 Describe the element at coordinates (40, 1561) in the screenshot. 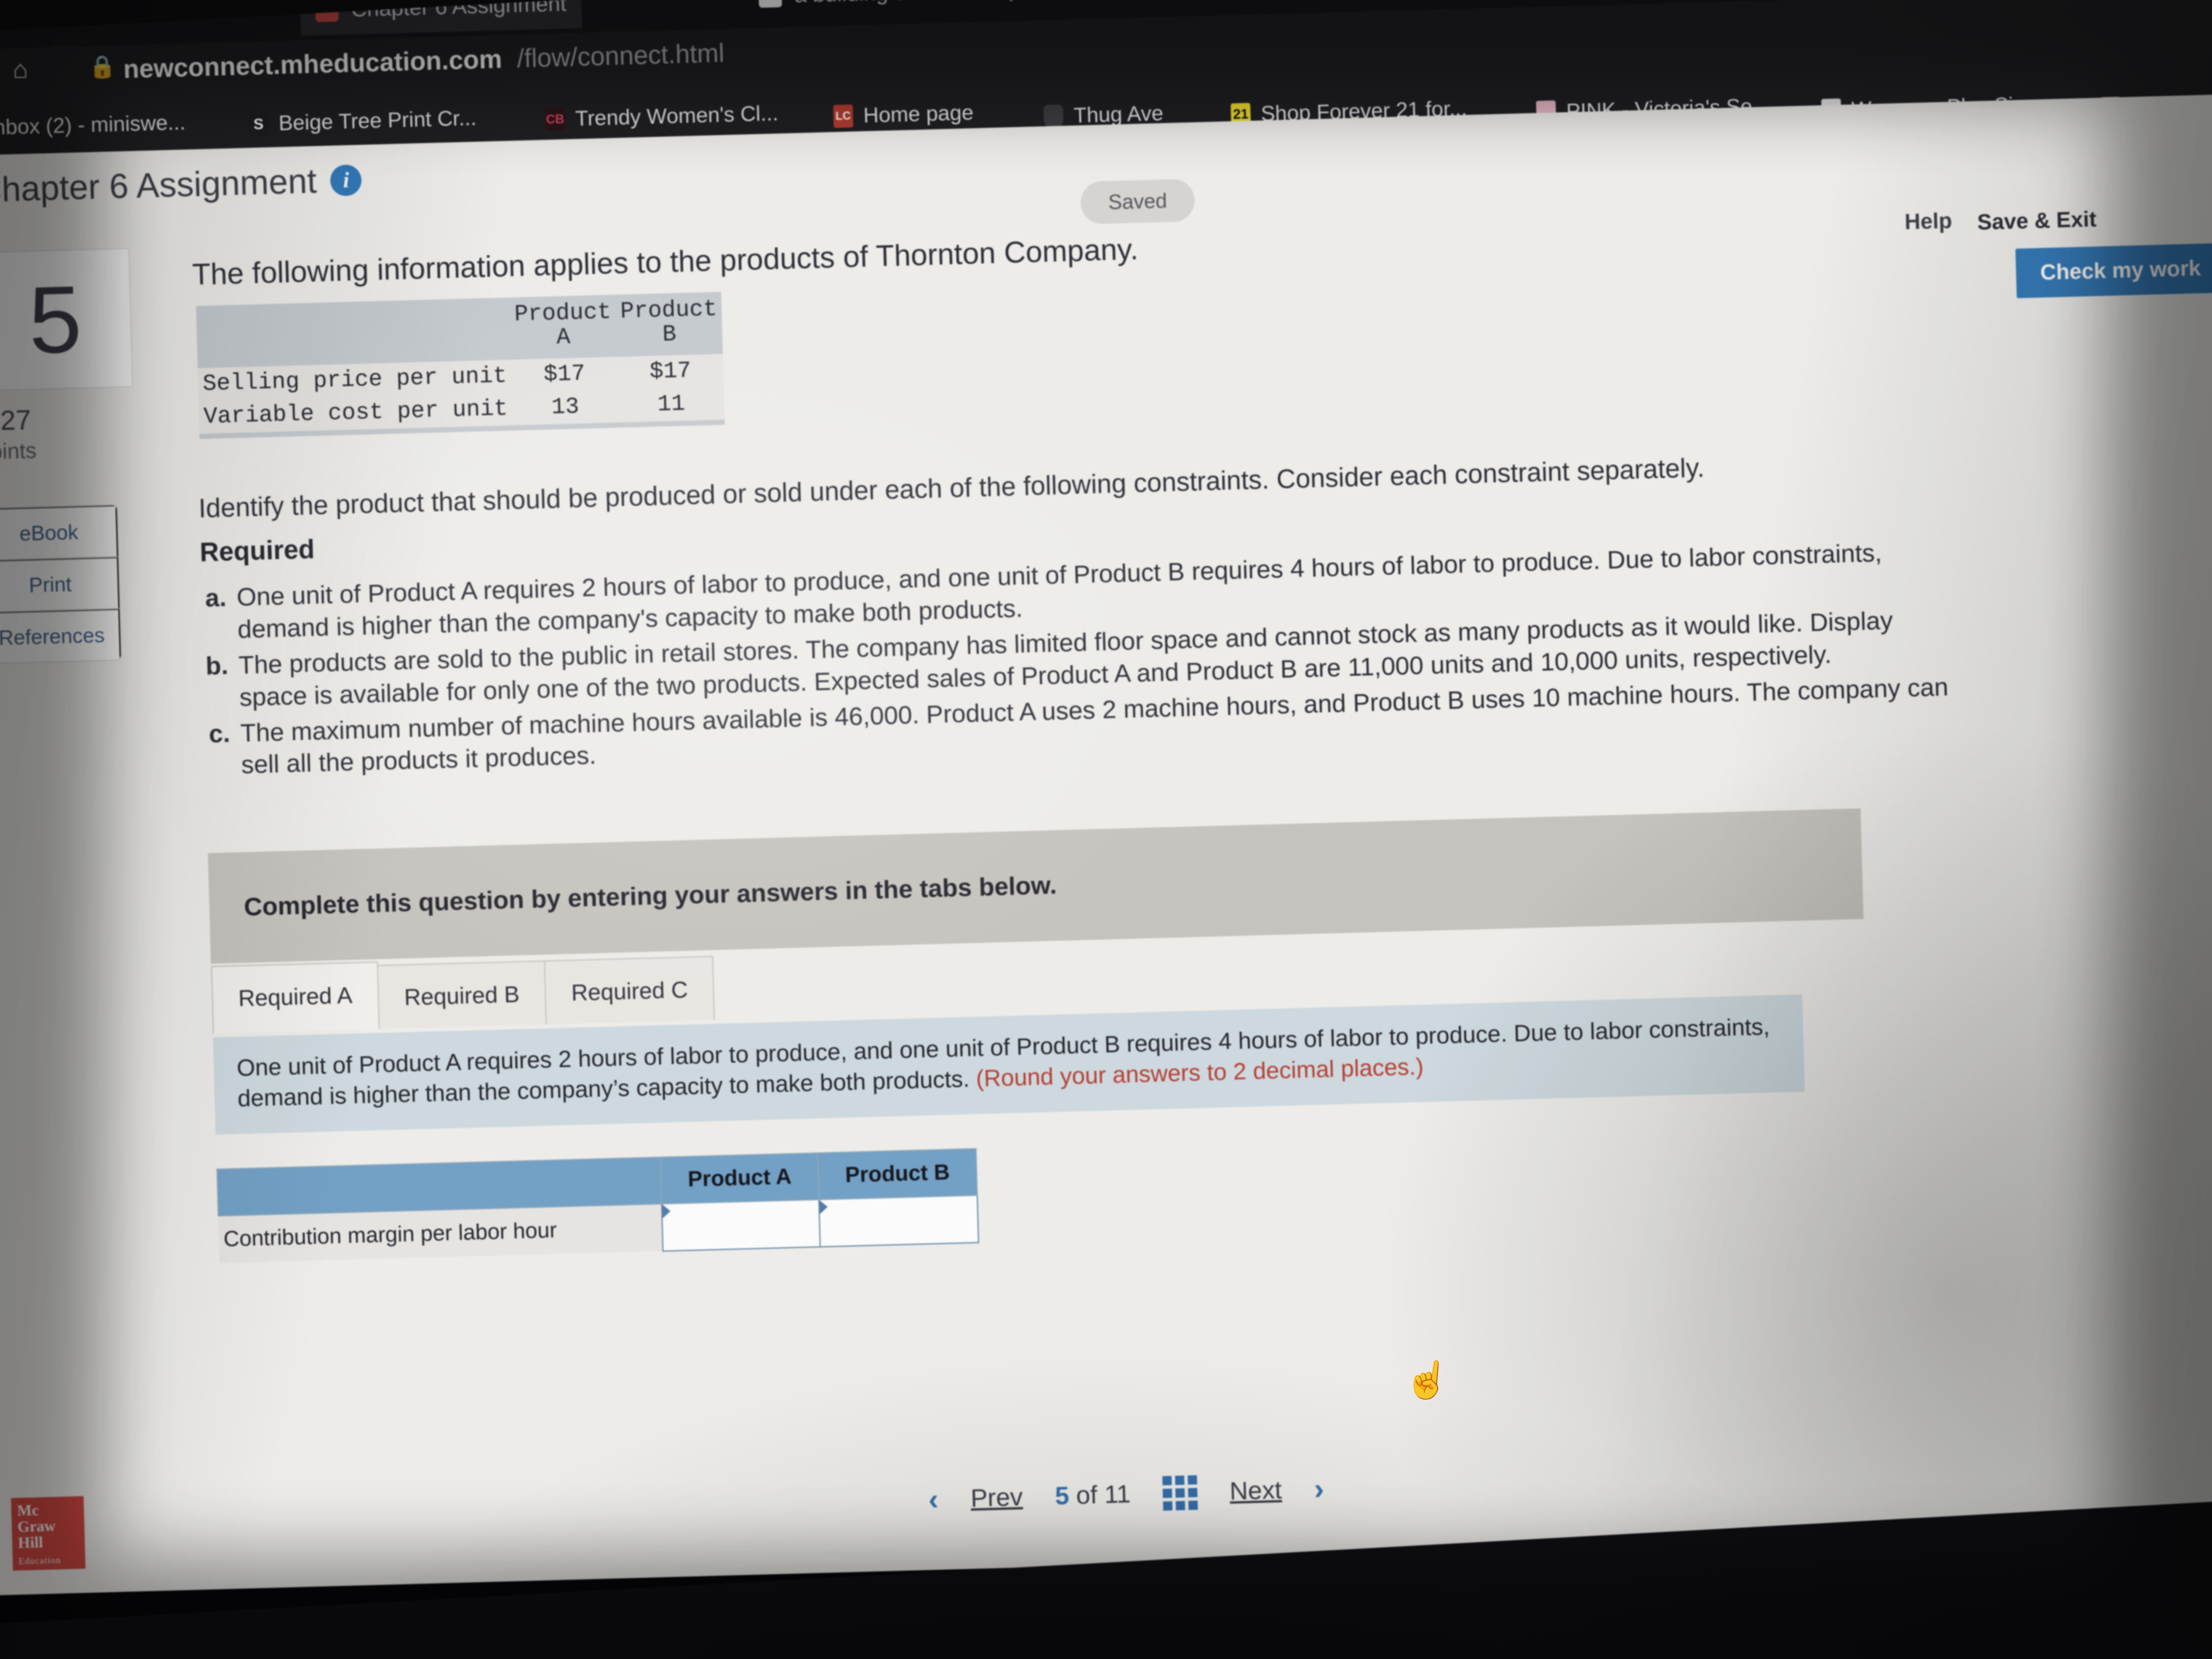

I see `logo-line-4: Education` at that location.